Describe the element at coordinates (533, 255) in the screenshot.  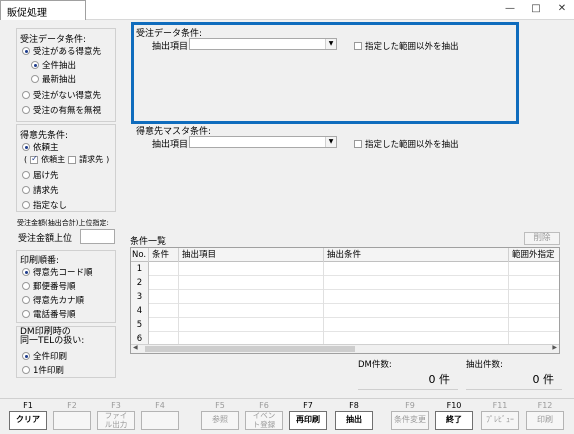
I see `col-exclusion: 範囲外指定` at that location.